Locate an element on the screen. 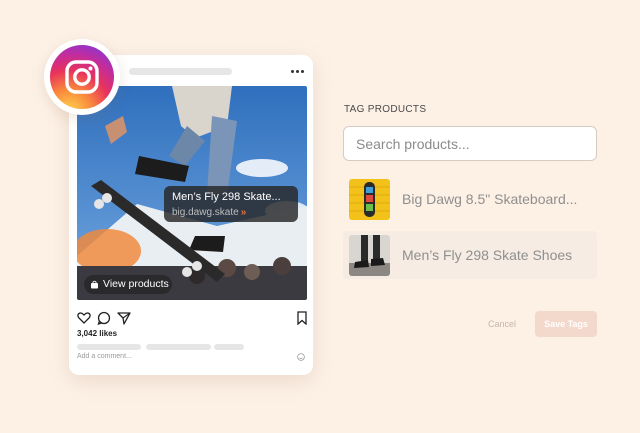 Image resolution: width=640 pixels, height=433 pixels. product-tag-bubble: Men’s Fly 298 Skate... big.dawg.skate» is located at coordinates (231, 204).